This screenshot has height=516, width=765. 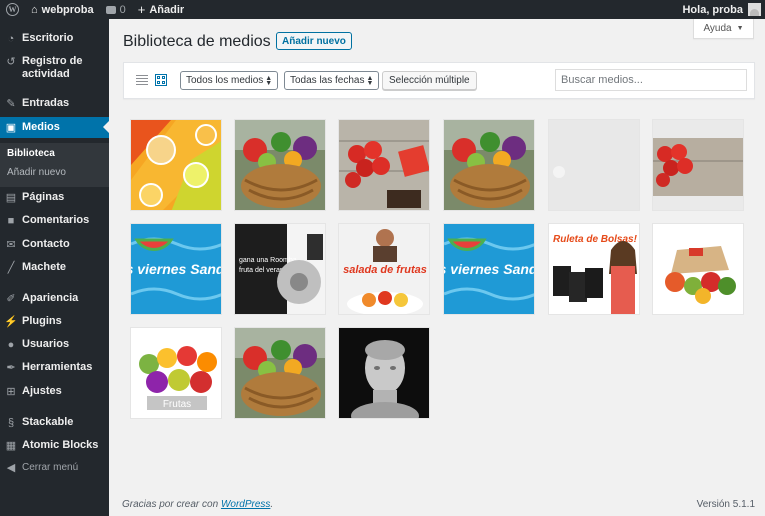 What do you see at coordinates (327, 80) in the screenshot?
I see `date-filter-value: Todas las fechas` at bounding box center [327, 80].